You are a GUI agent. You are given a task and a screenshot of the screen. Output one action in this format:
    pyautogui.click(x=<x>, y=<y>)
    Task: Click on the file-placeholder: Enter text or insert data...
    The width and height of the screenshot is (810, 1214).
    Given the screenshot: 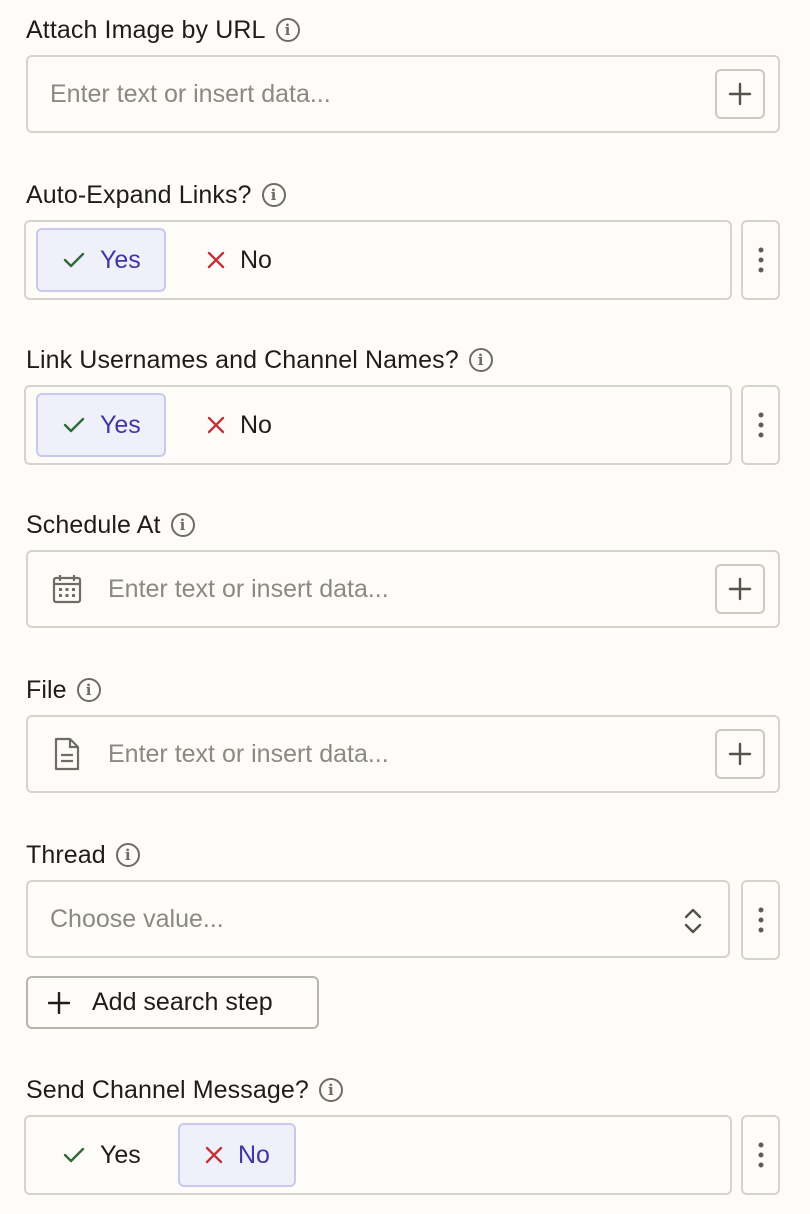 What is the action you would take?
    pyautogui.click(x=248, y=753)
    